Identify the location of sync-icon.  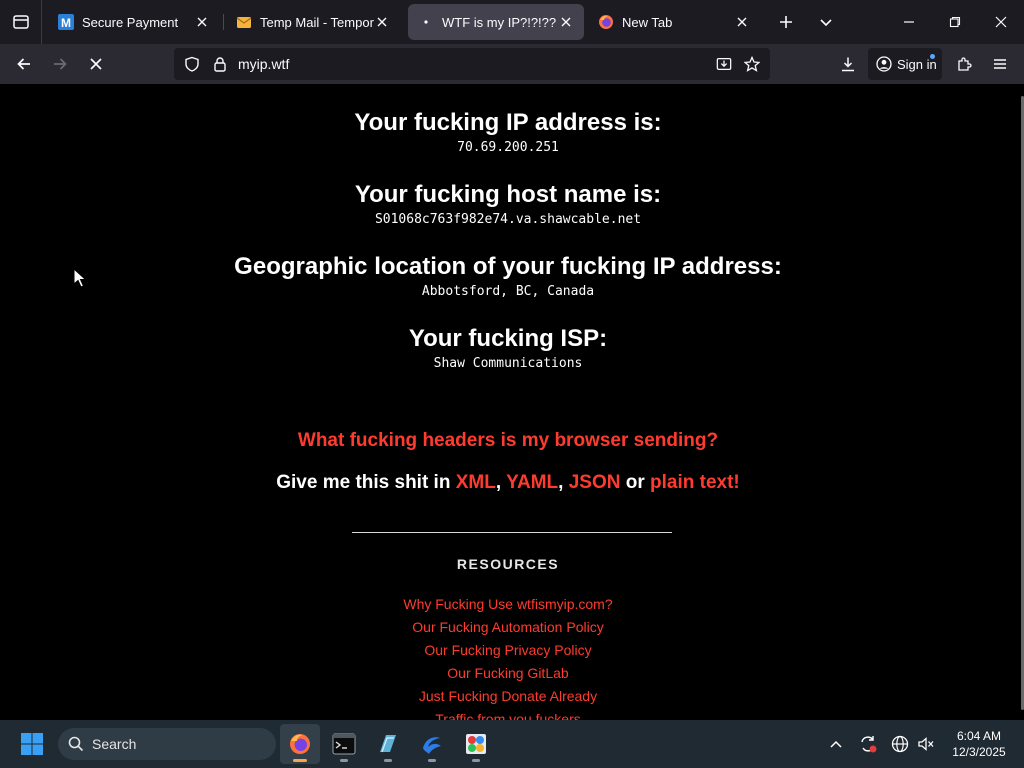
(869, 744).